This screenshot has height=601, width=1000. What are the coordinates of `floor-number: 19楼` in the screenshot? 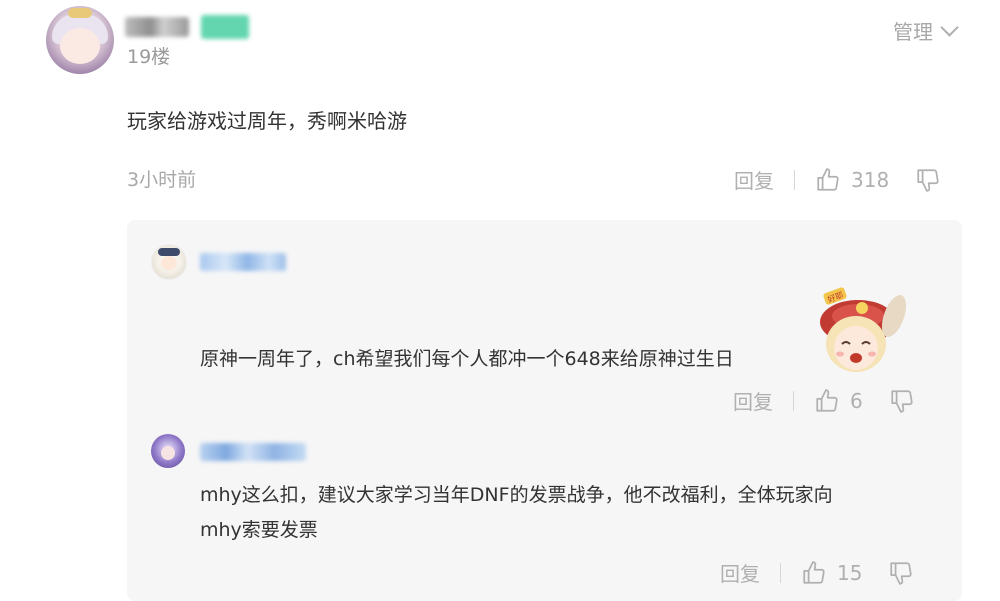 It's located at (149, 57).